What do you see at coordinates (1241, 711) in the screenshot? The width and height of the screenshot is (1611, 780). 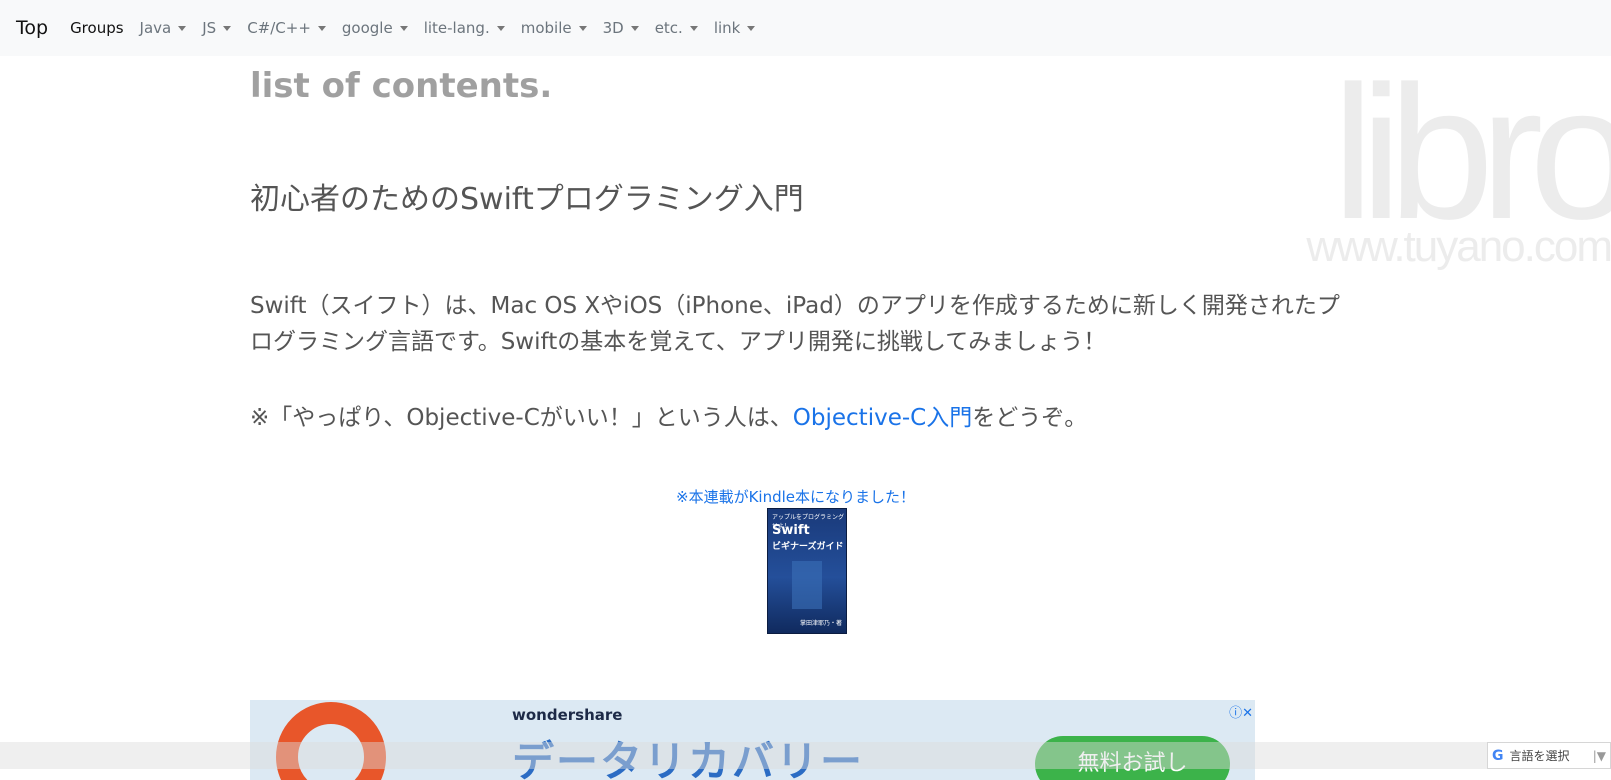 I see `adchoices-close-icon: ⓘ✕` at bounding box center [1241, 711].